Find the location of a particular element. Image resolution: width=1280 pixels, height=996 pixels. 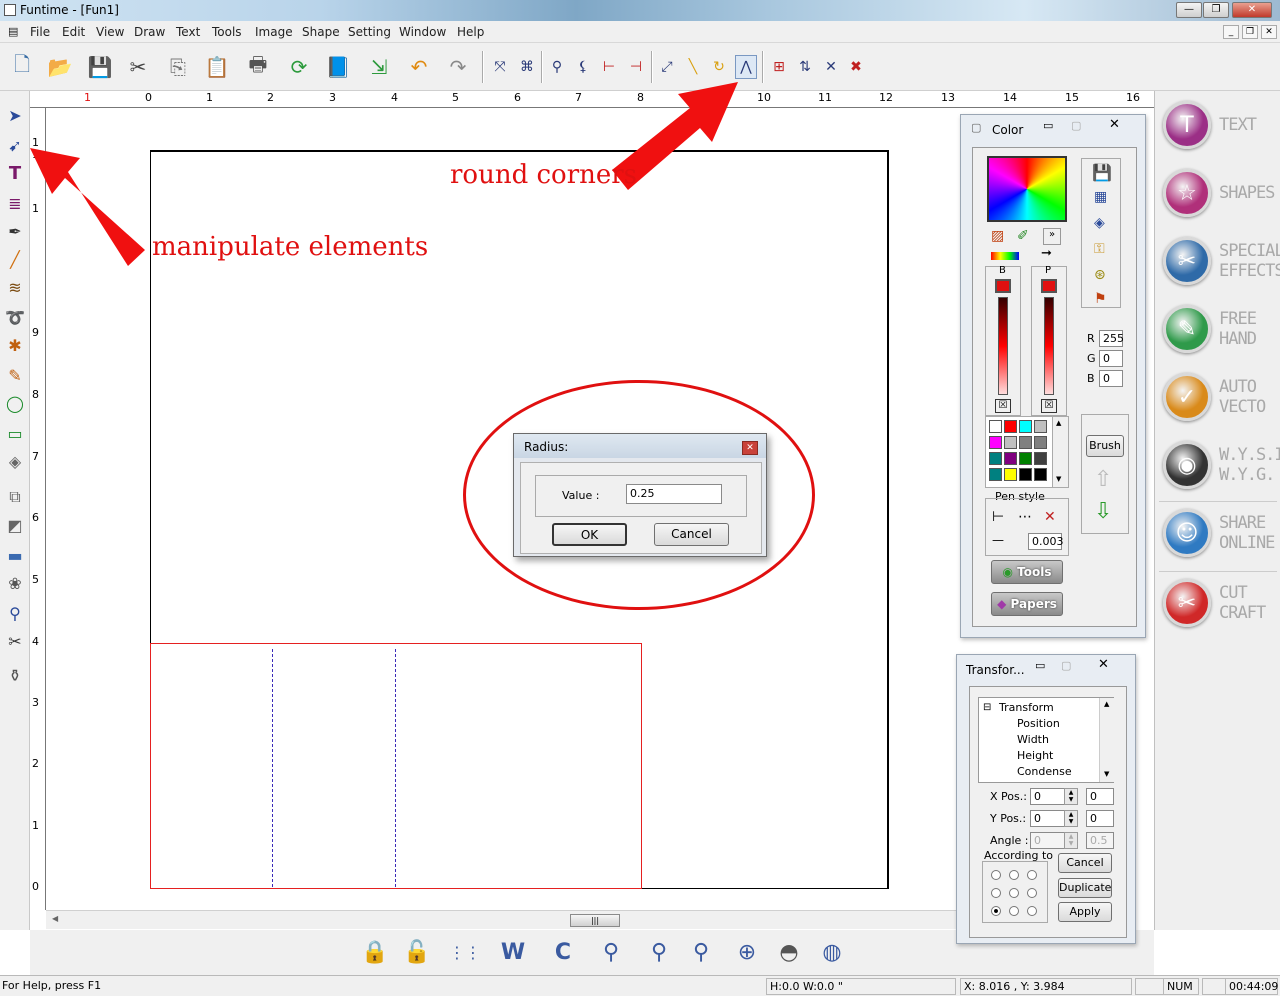

brush-button: Brush is located at coordinates (1105, 446).